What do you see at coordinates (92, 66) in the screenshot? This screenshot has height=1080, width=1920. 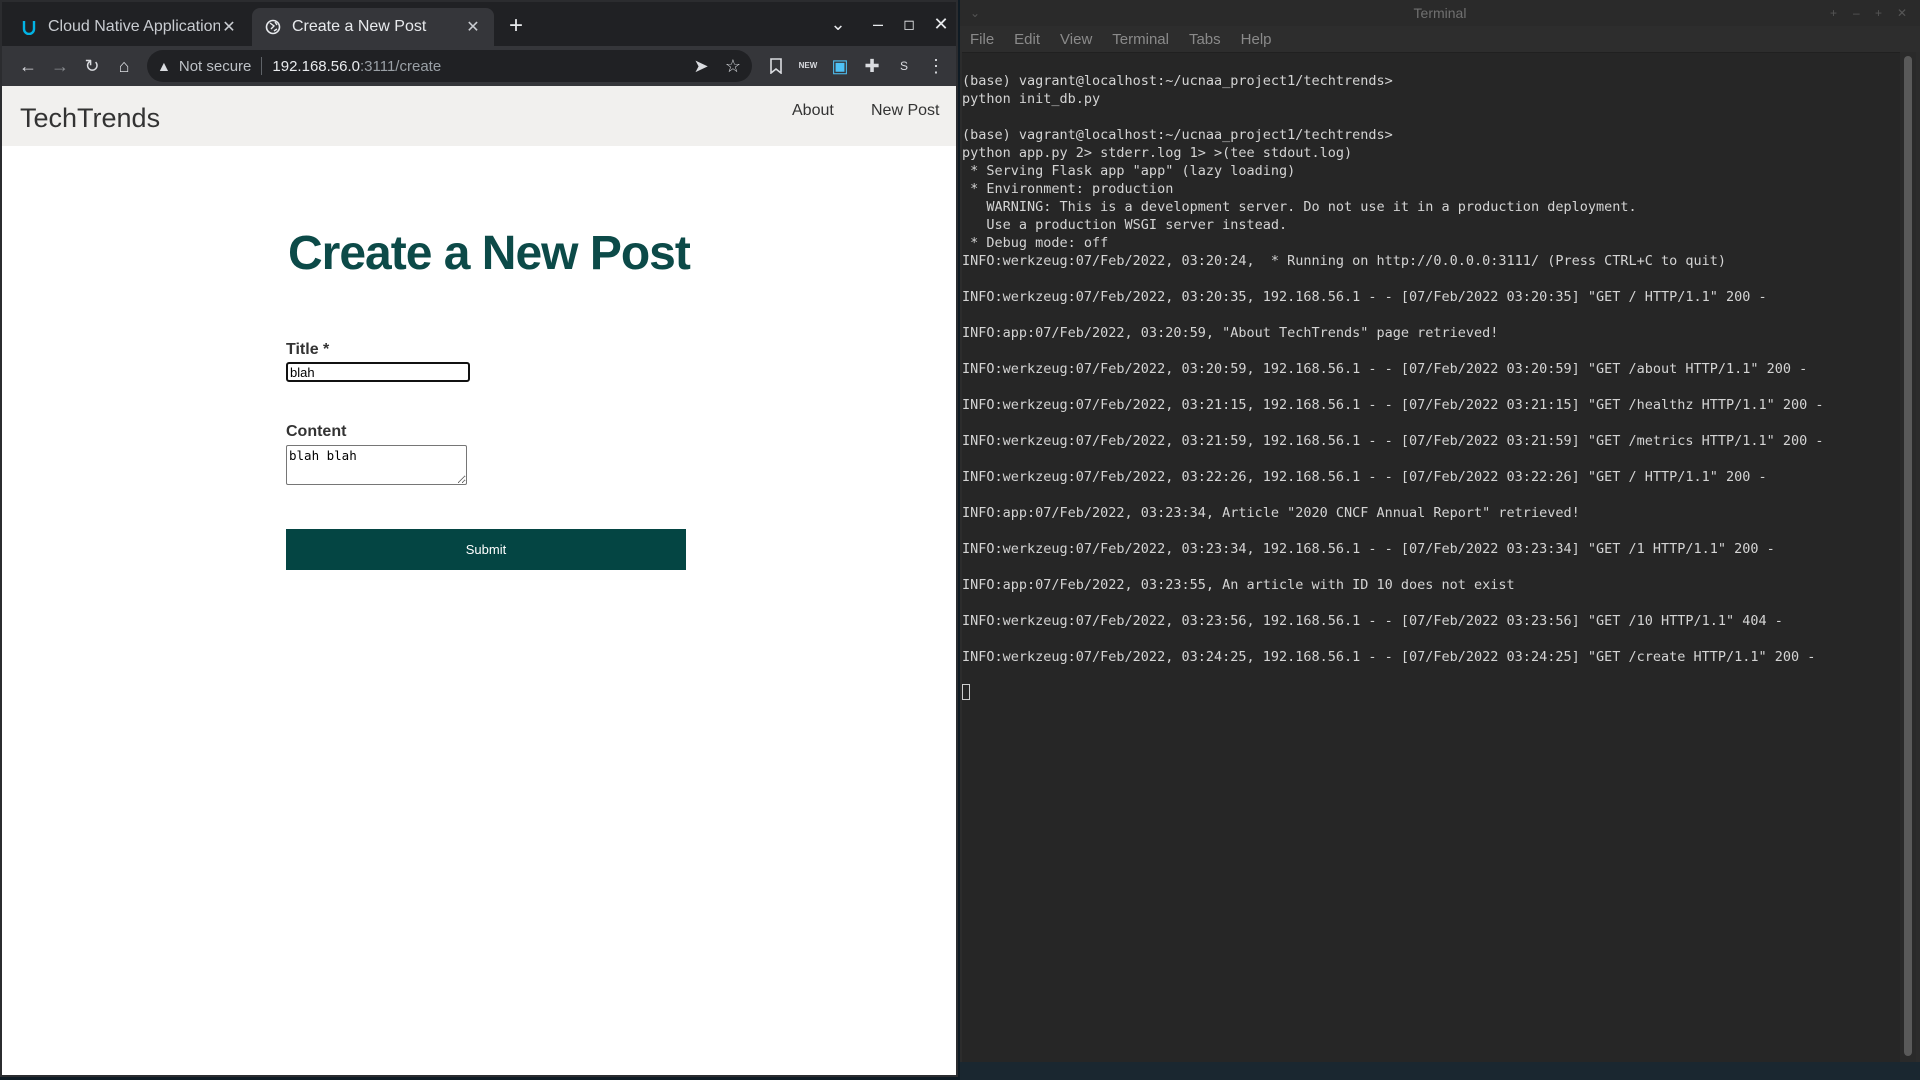 I see `reload-icon: ↻` at bounding box center [92, 66].